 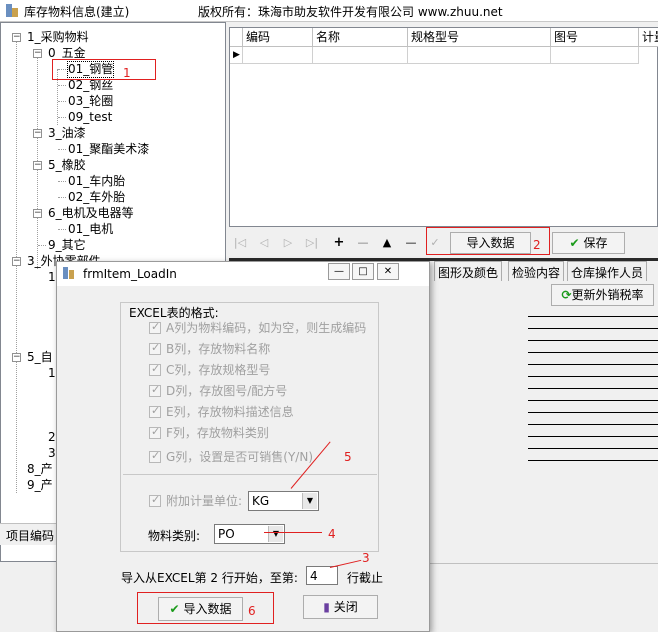 I want to click on tree-node: 01_聚酯美术漆, so click(x=108, y=149).